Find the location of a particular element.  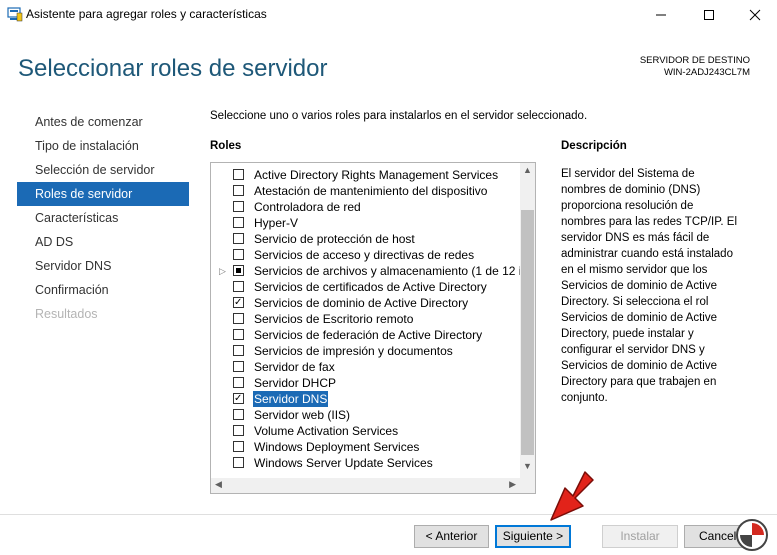

role-item: Windows Server Update Services is located at coordinates (365, 463).